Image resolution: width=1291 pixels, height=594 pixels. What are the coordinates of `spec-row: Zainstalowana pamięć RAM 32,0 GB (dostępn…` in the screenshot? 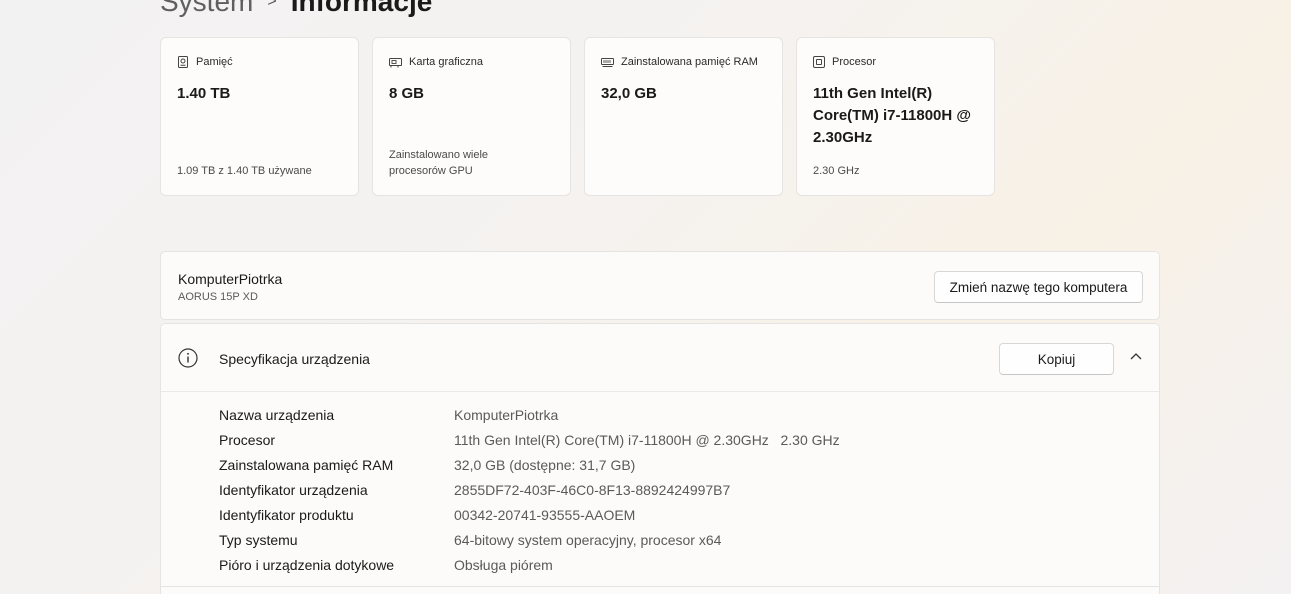 It's located at (529, 464).